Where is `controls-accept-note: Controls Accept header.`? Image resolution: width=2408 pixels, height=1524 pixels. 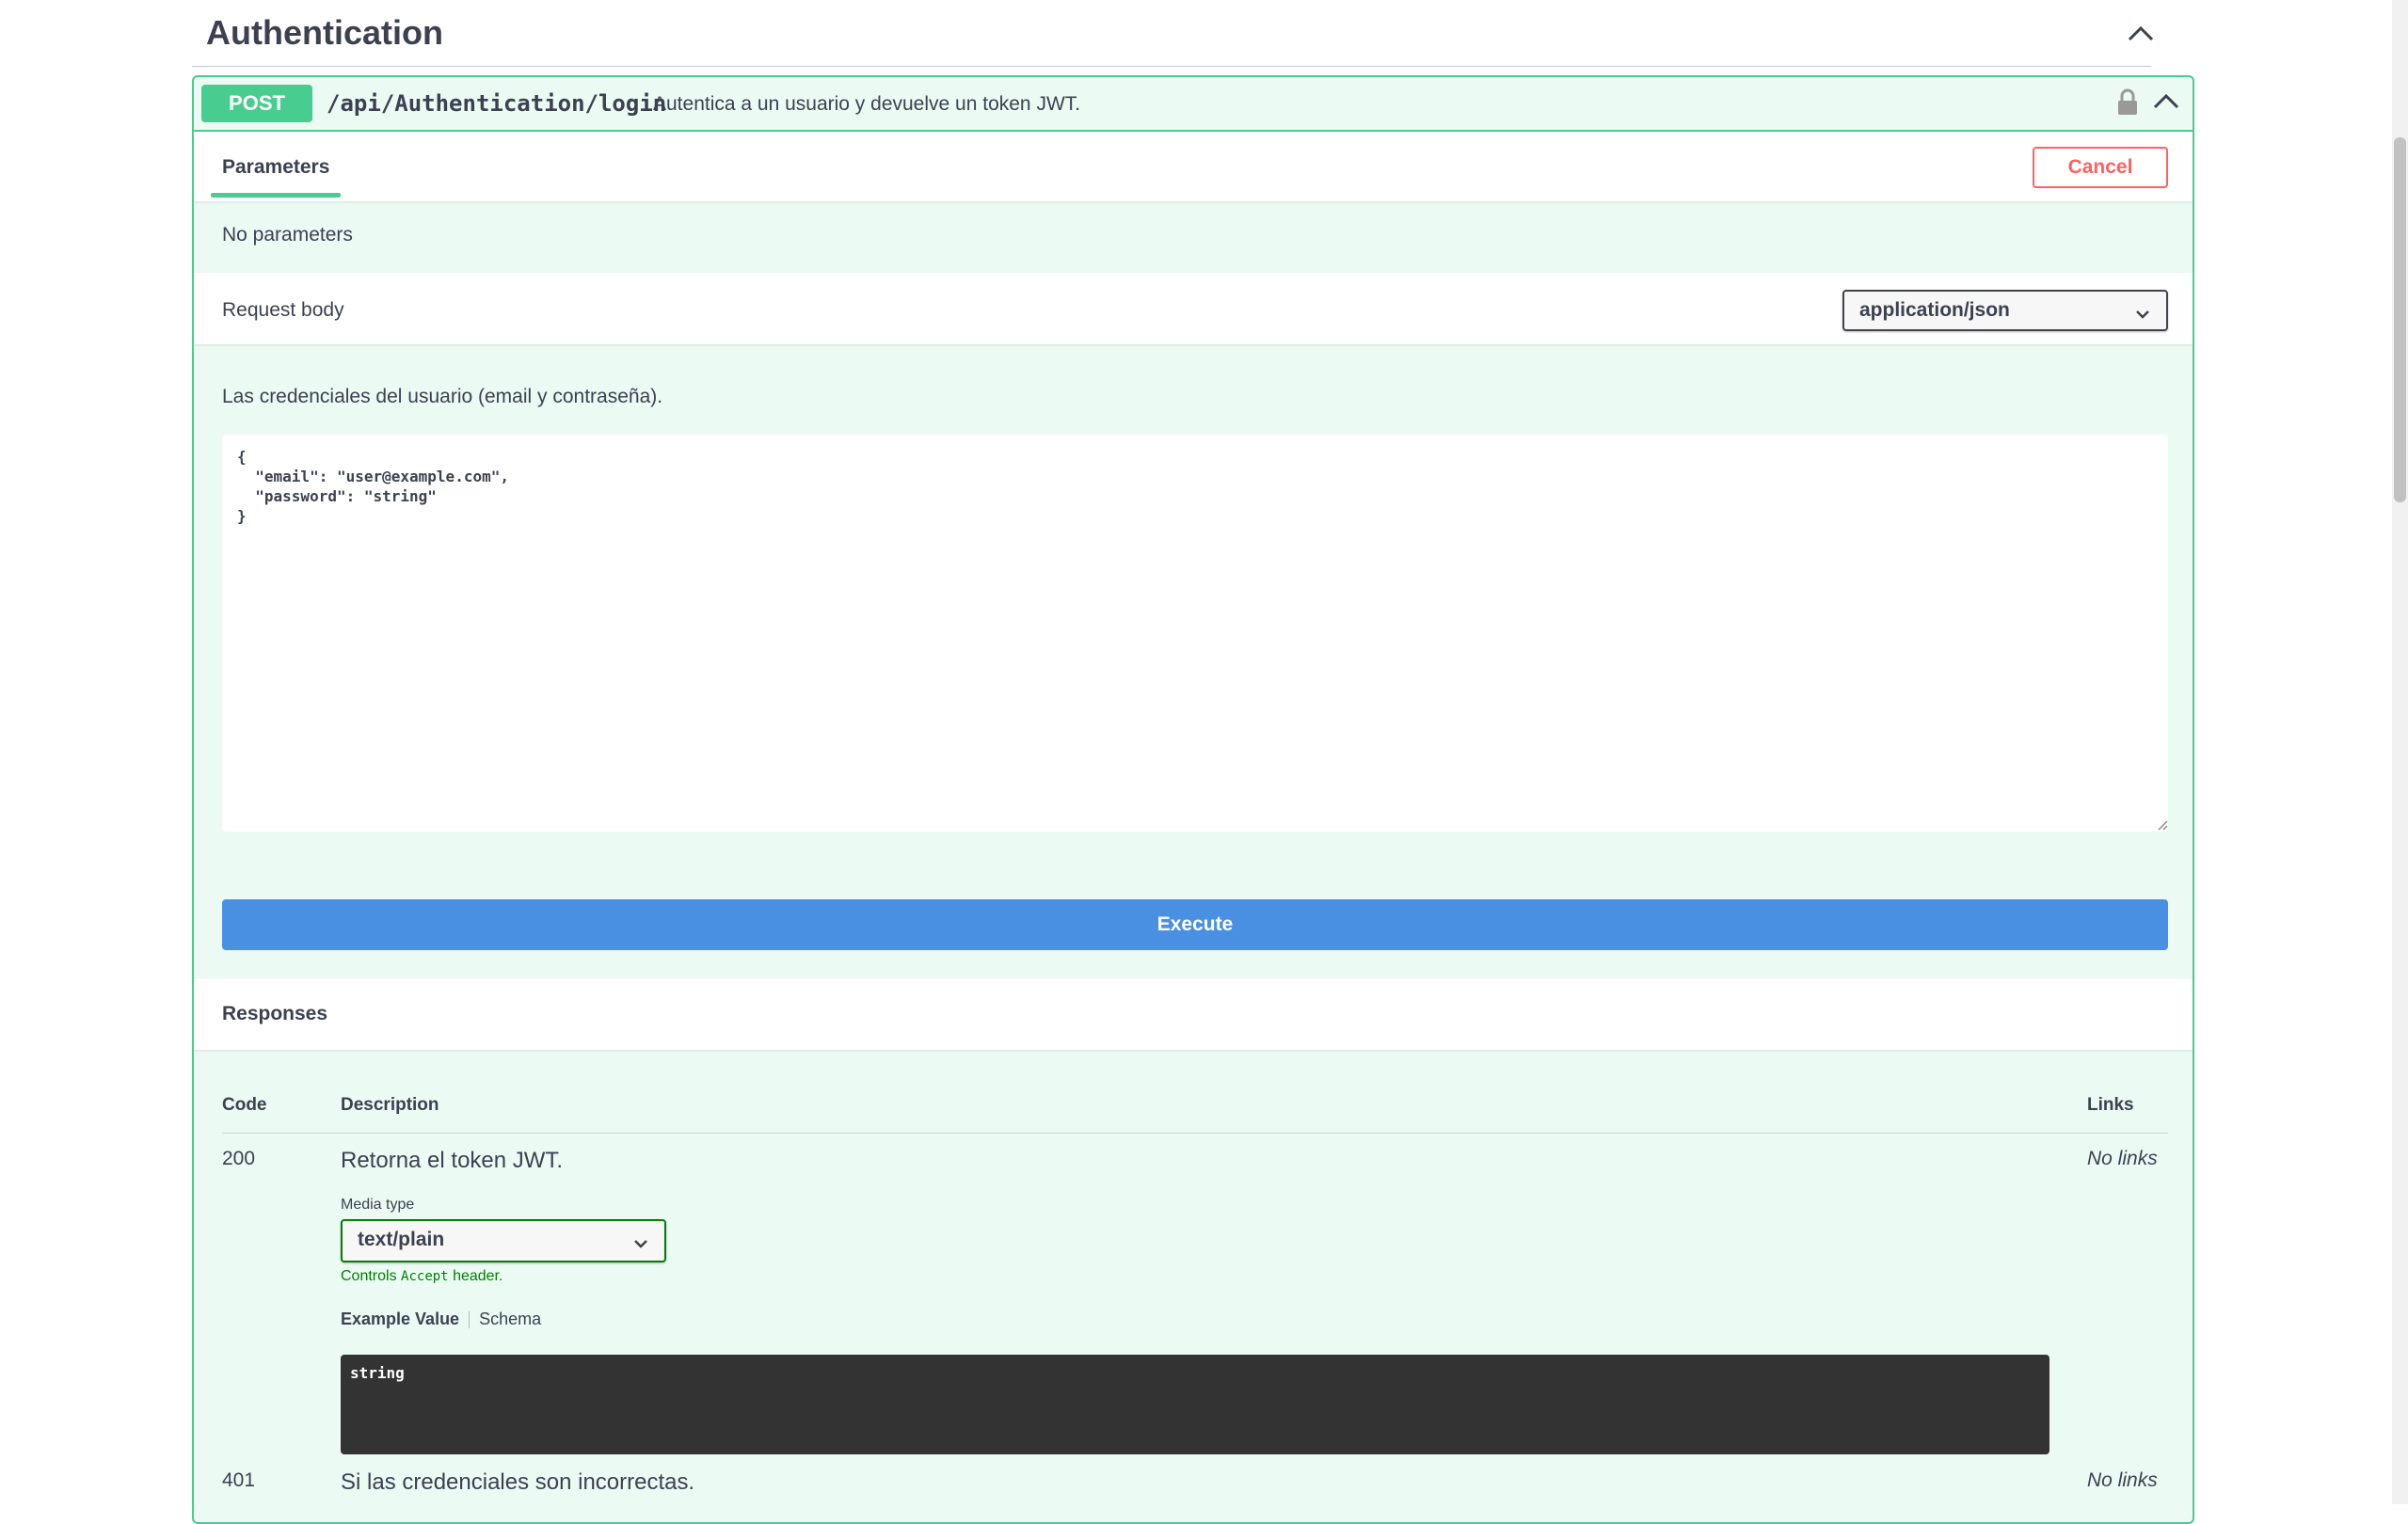 controls-accept-note: Controls Accept header. is located at coordinates (422, 1276).